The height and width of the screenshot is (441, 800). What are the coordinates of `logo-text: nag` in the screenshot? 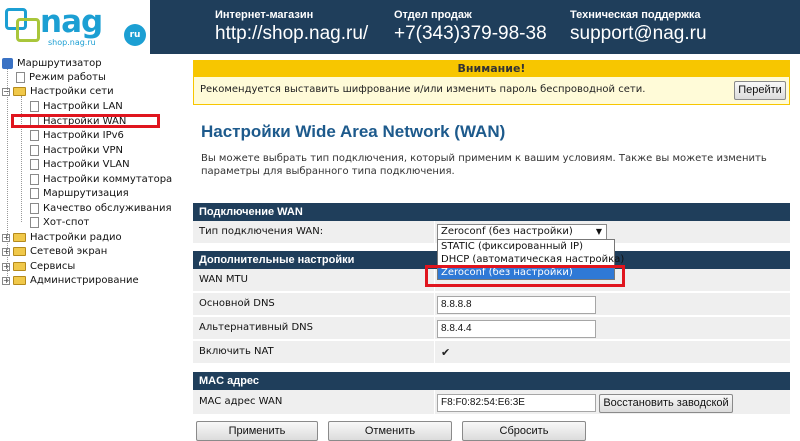 It's located at (71, 22).